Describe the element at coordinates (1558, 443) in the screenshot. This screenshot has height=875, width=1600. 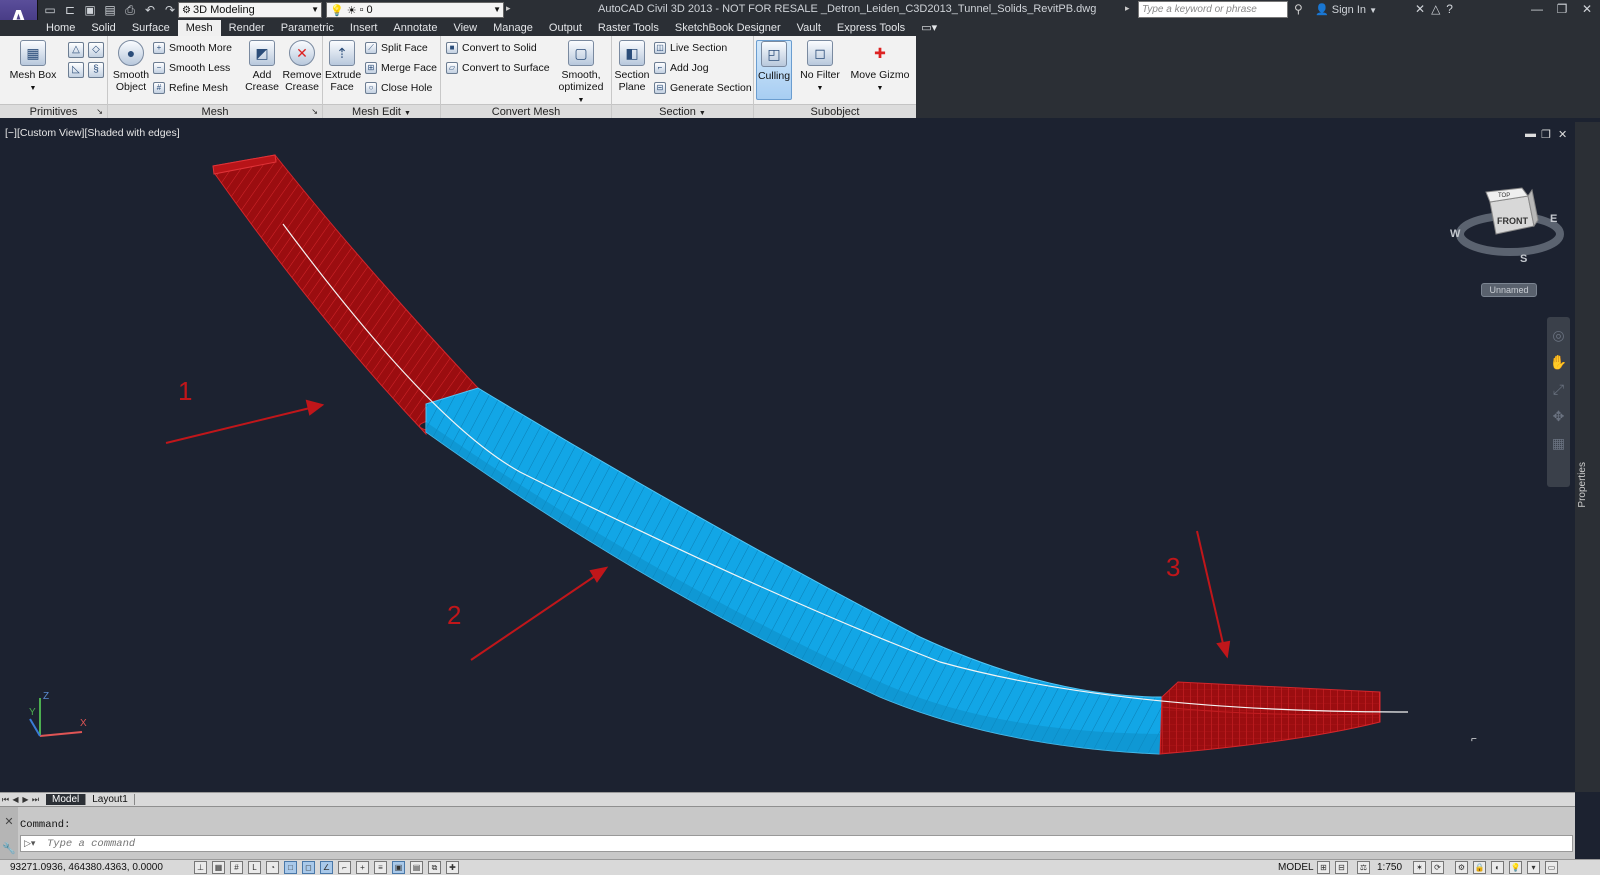
I see `showmotion-icon: ▦` at that location.